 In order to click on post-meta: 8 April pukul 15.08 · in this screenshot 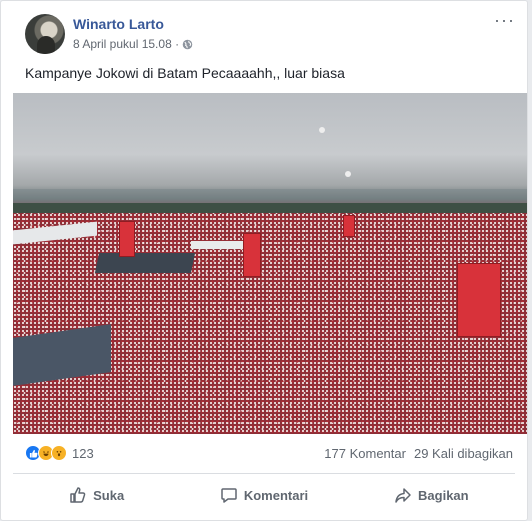, I will do `click(133, 44)`.